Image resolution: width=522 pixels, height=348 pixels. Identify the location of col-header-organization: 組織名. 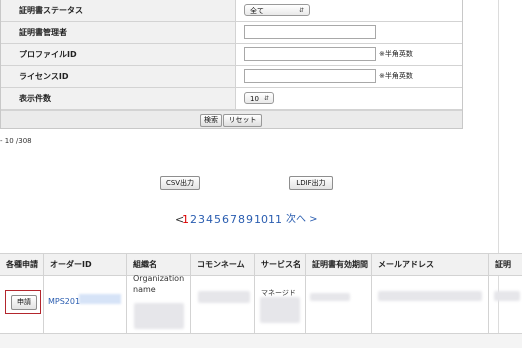
(159, 264).